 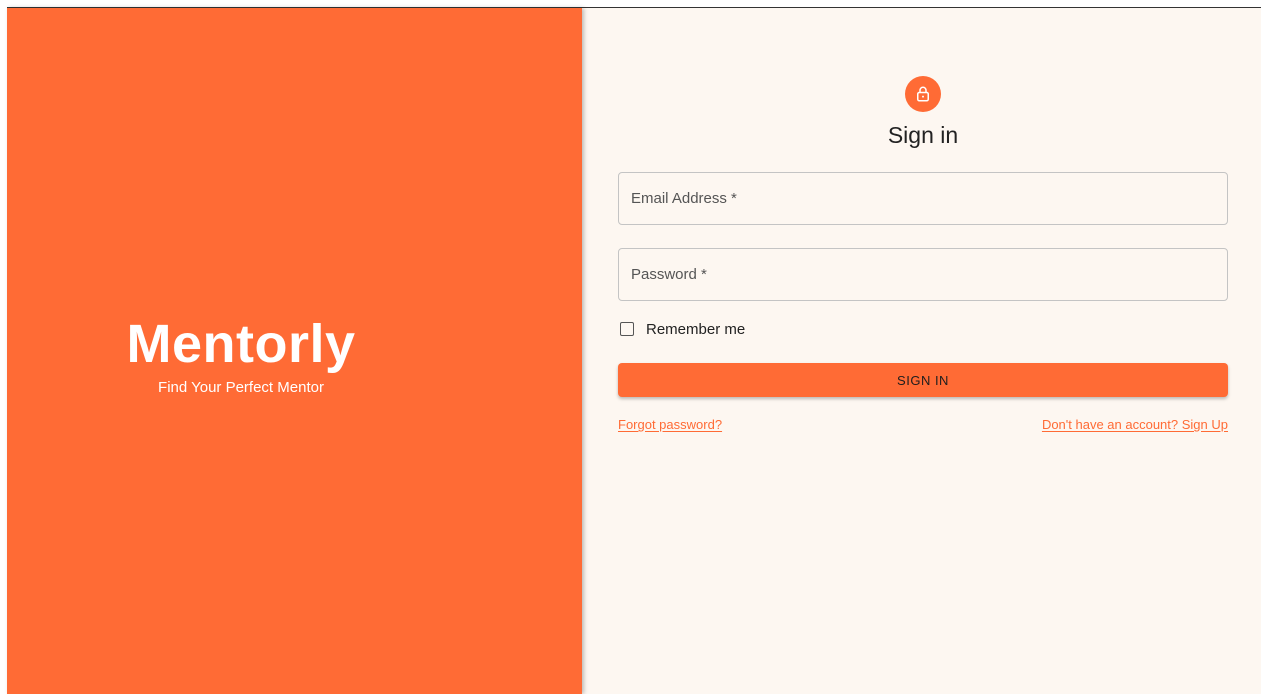 I want to click on forgot-password-link: Forgot password?, so click(x=670, y=424).